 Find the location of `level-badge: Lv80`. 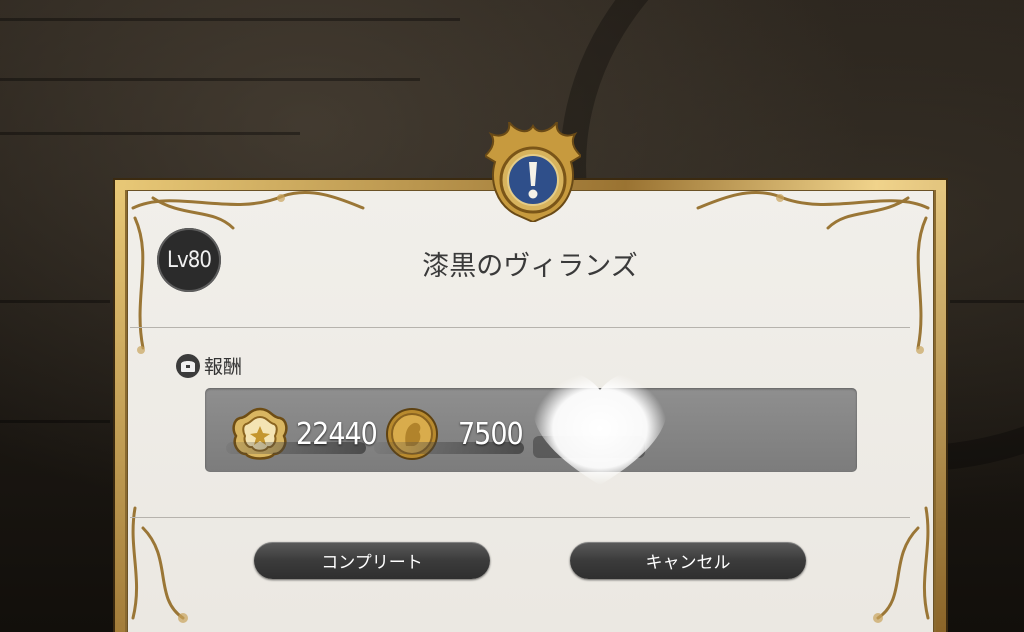

level-badge: Lv80 is located at coordinates (189, 260).